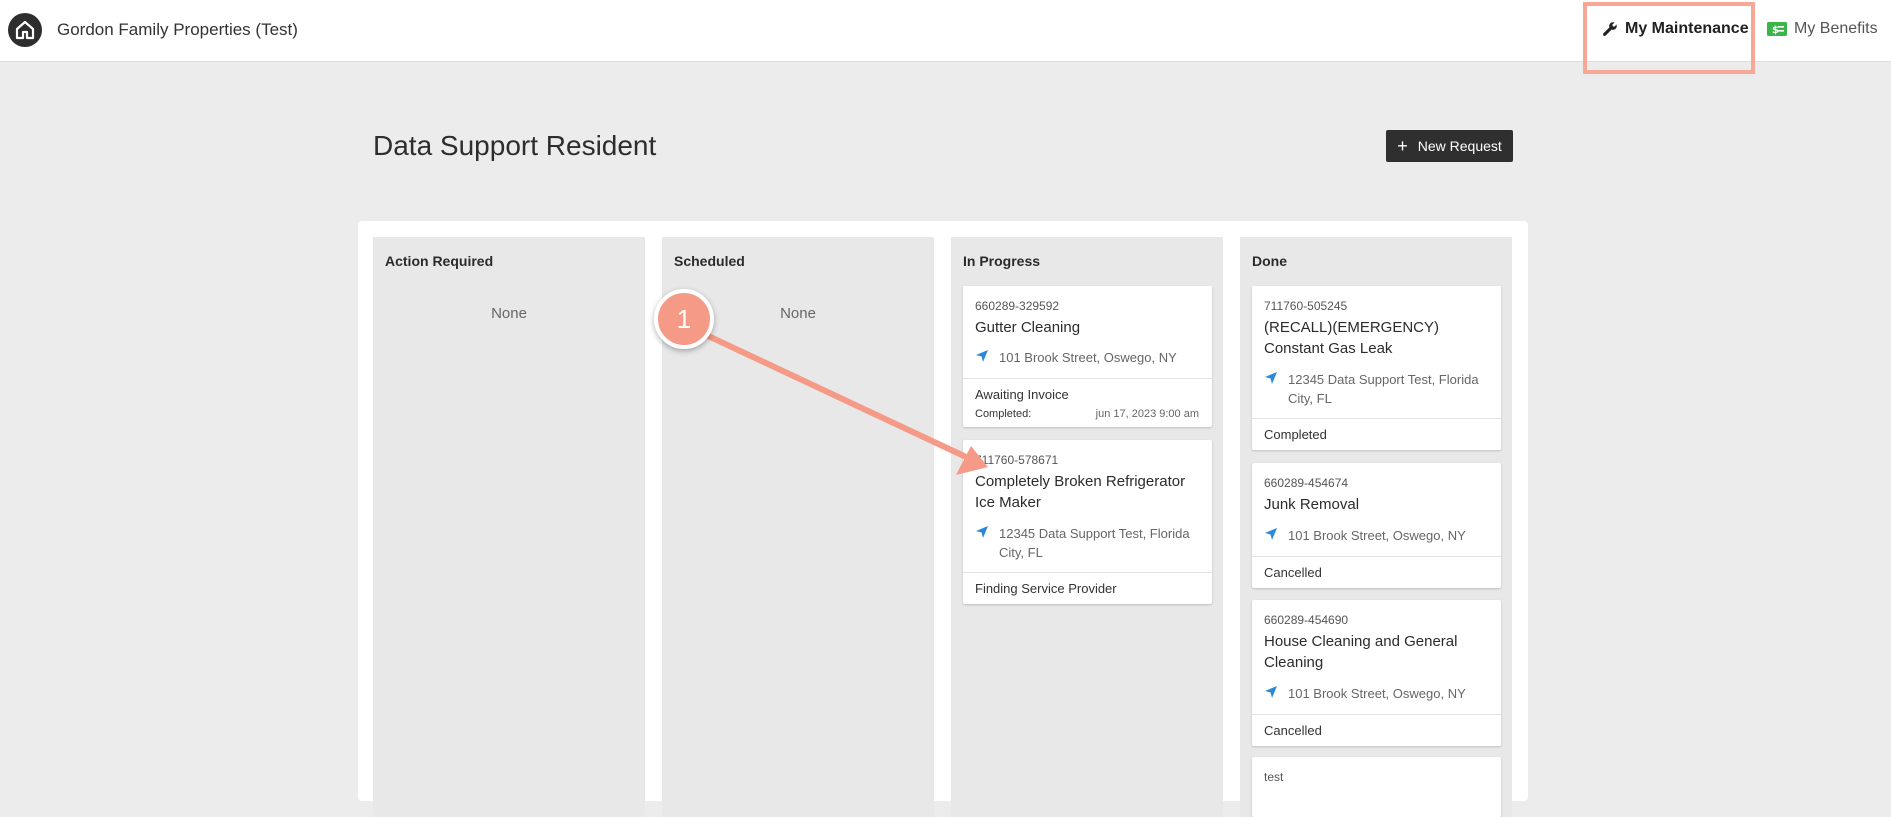 Image resolution: width=1891 pixels, height=817 pixels. I want to click on nav-my-maintenance: My Maintenance, so click(1675, 29).